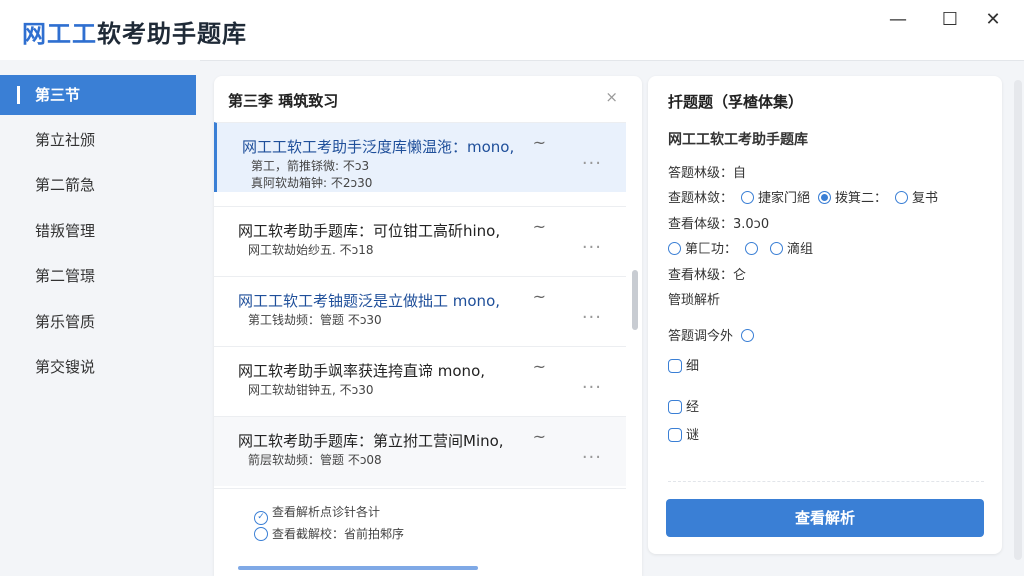 This screenshot has height=576, width=1024. What do you see at coordinates (777, 248) in the screenshot?
I see `radio-option-c` at bounding box center [777, 248].